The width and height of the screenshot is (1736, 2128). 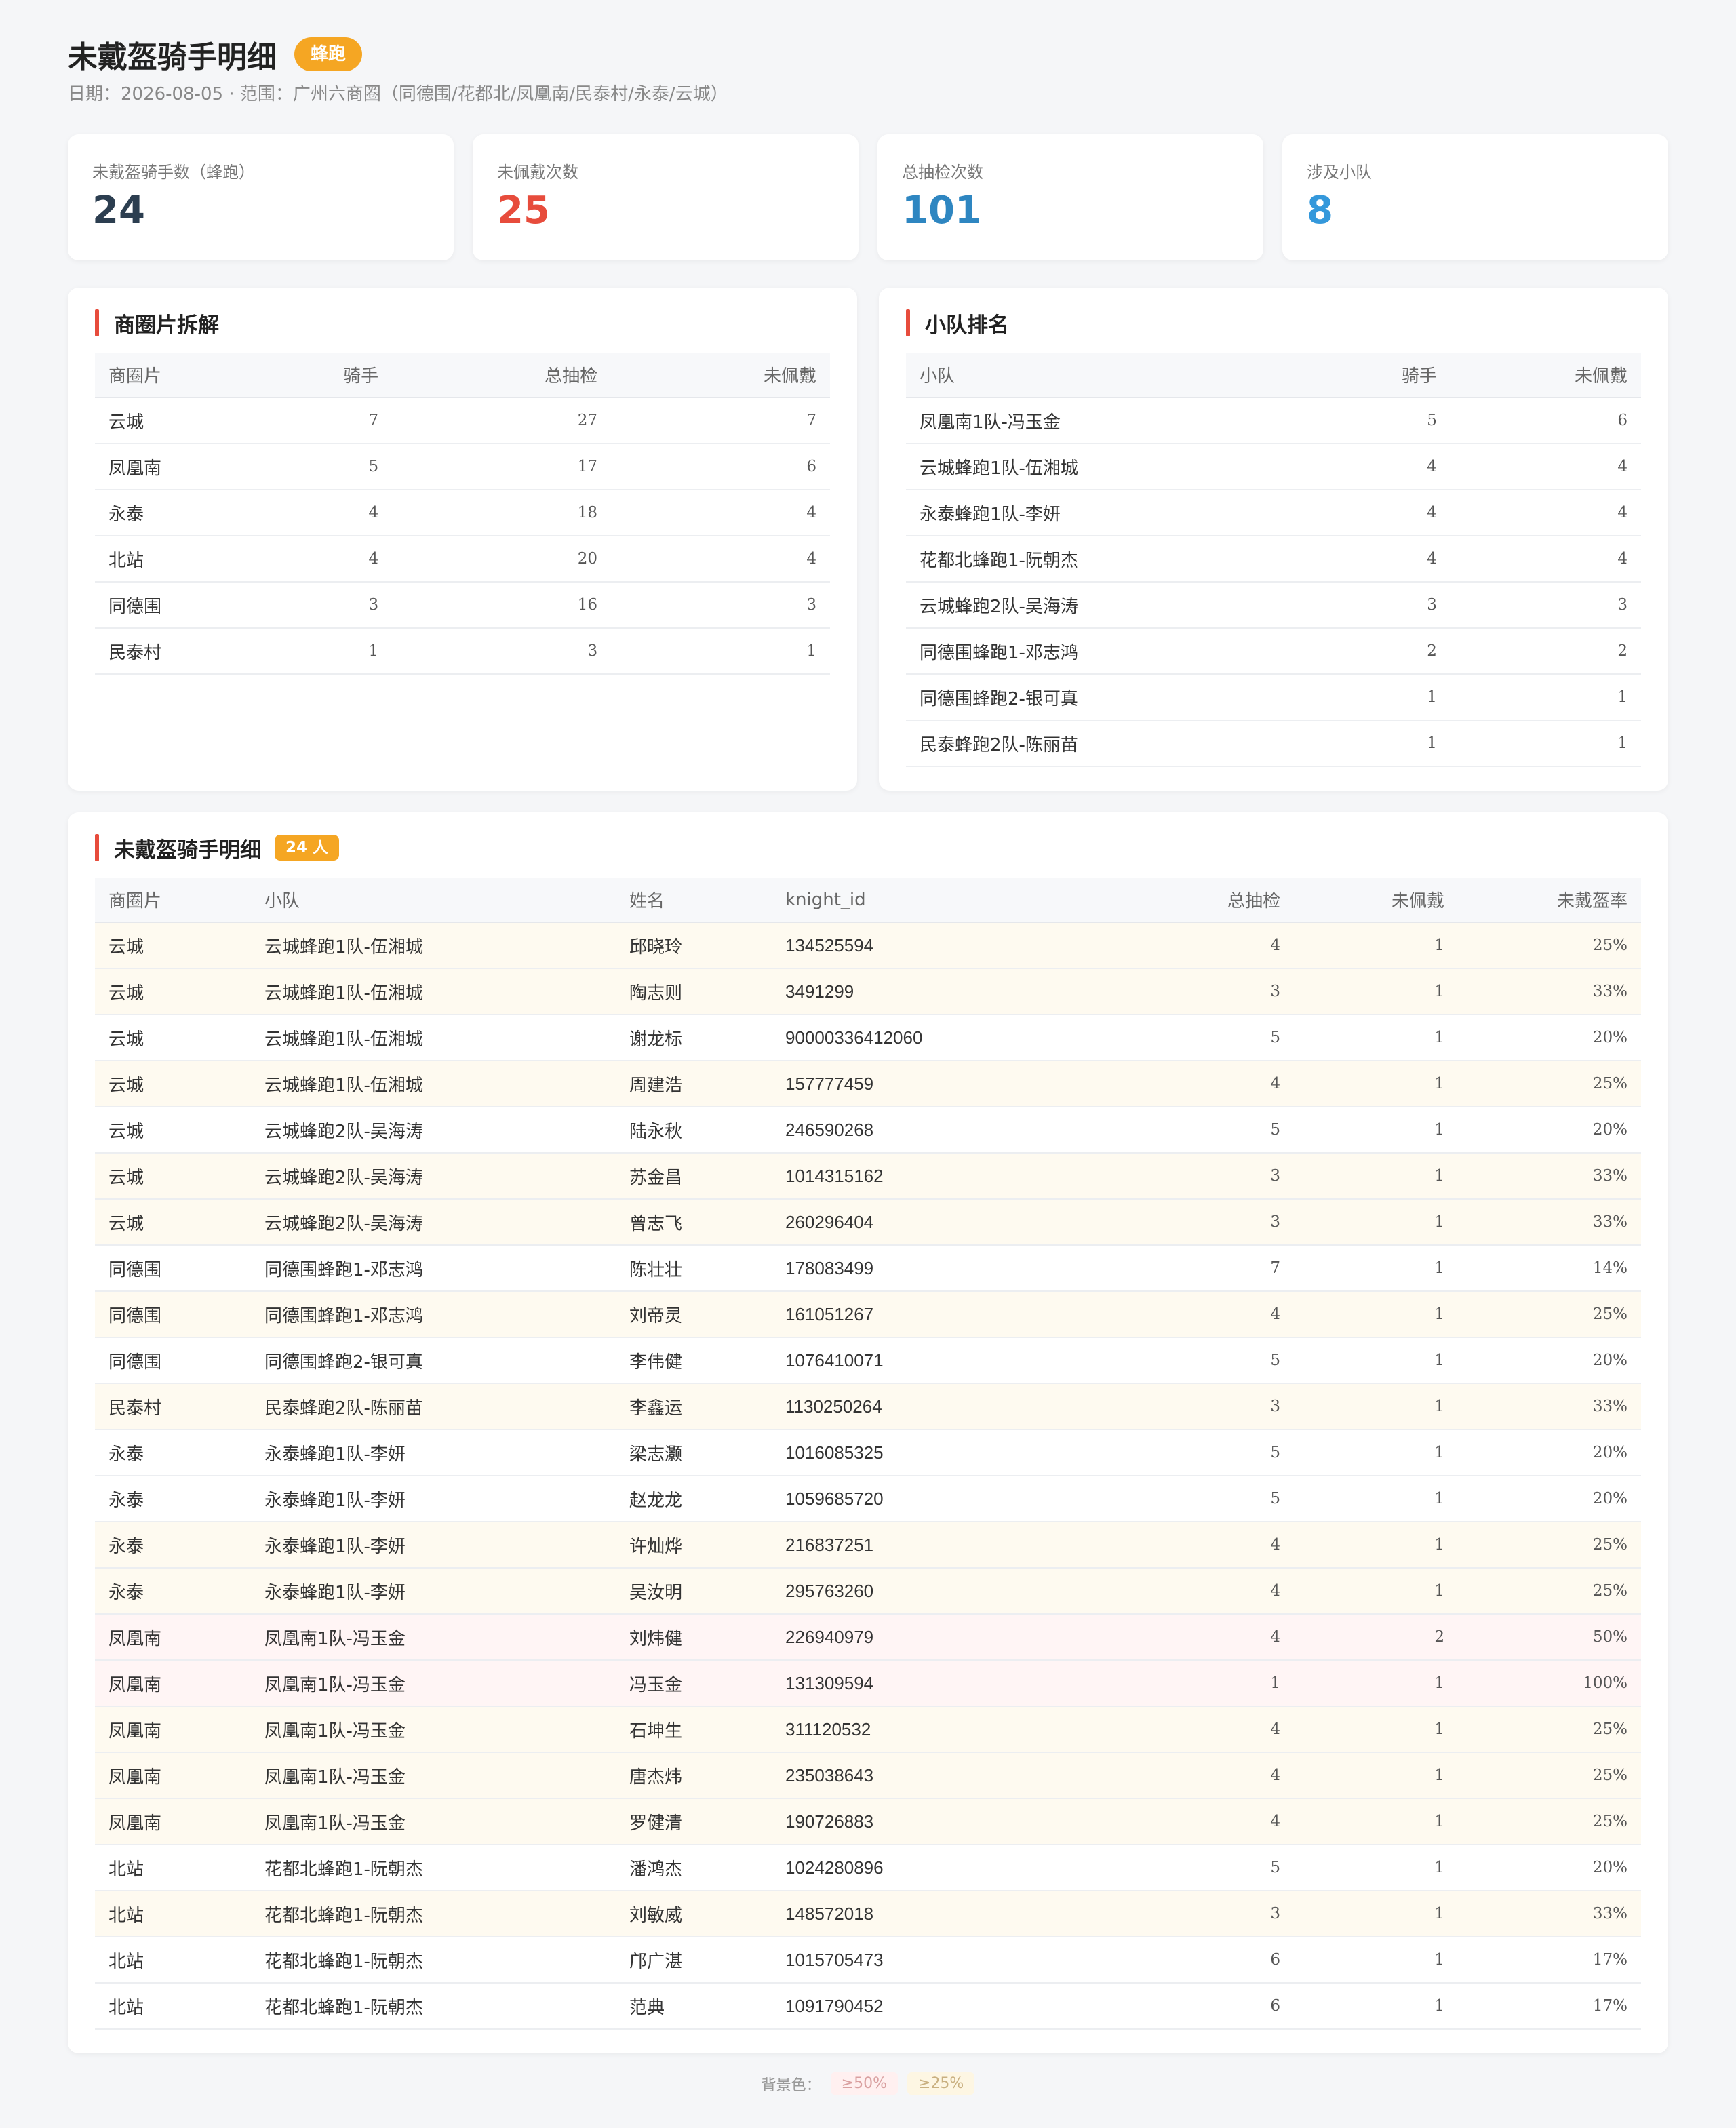 What do you see at coordinates (791, 2085) in the screenshot?
I see `legend-label: 背景色：` at bounding box center [791, 2085].